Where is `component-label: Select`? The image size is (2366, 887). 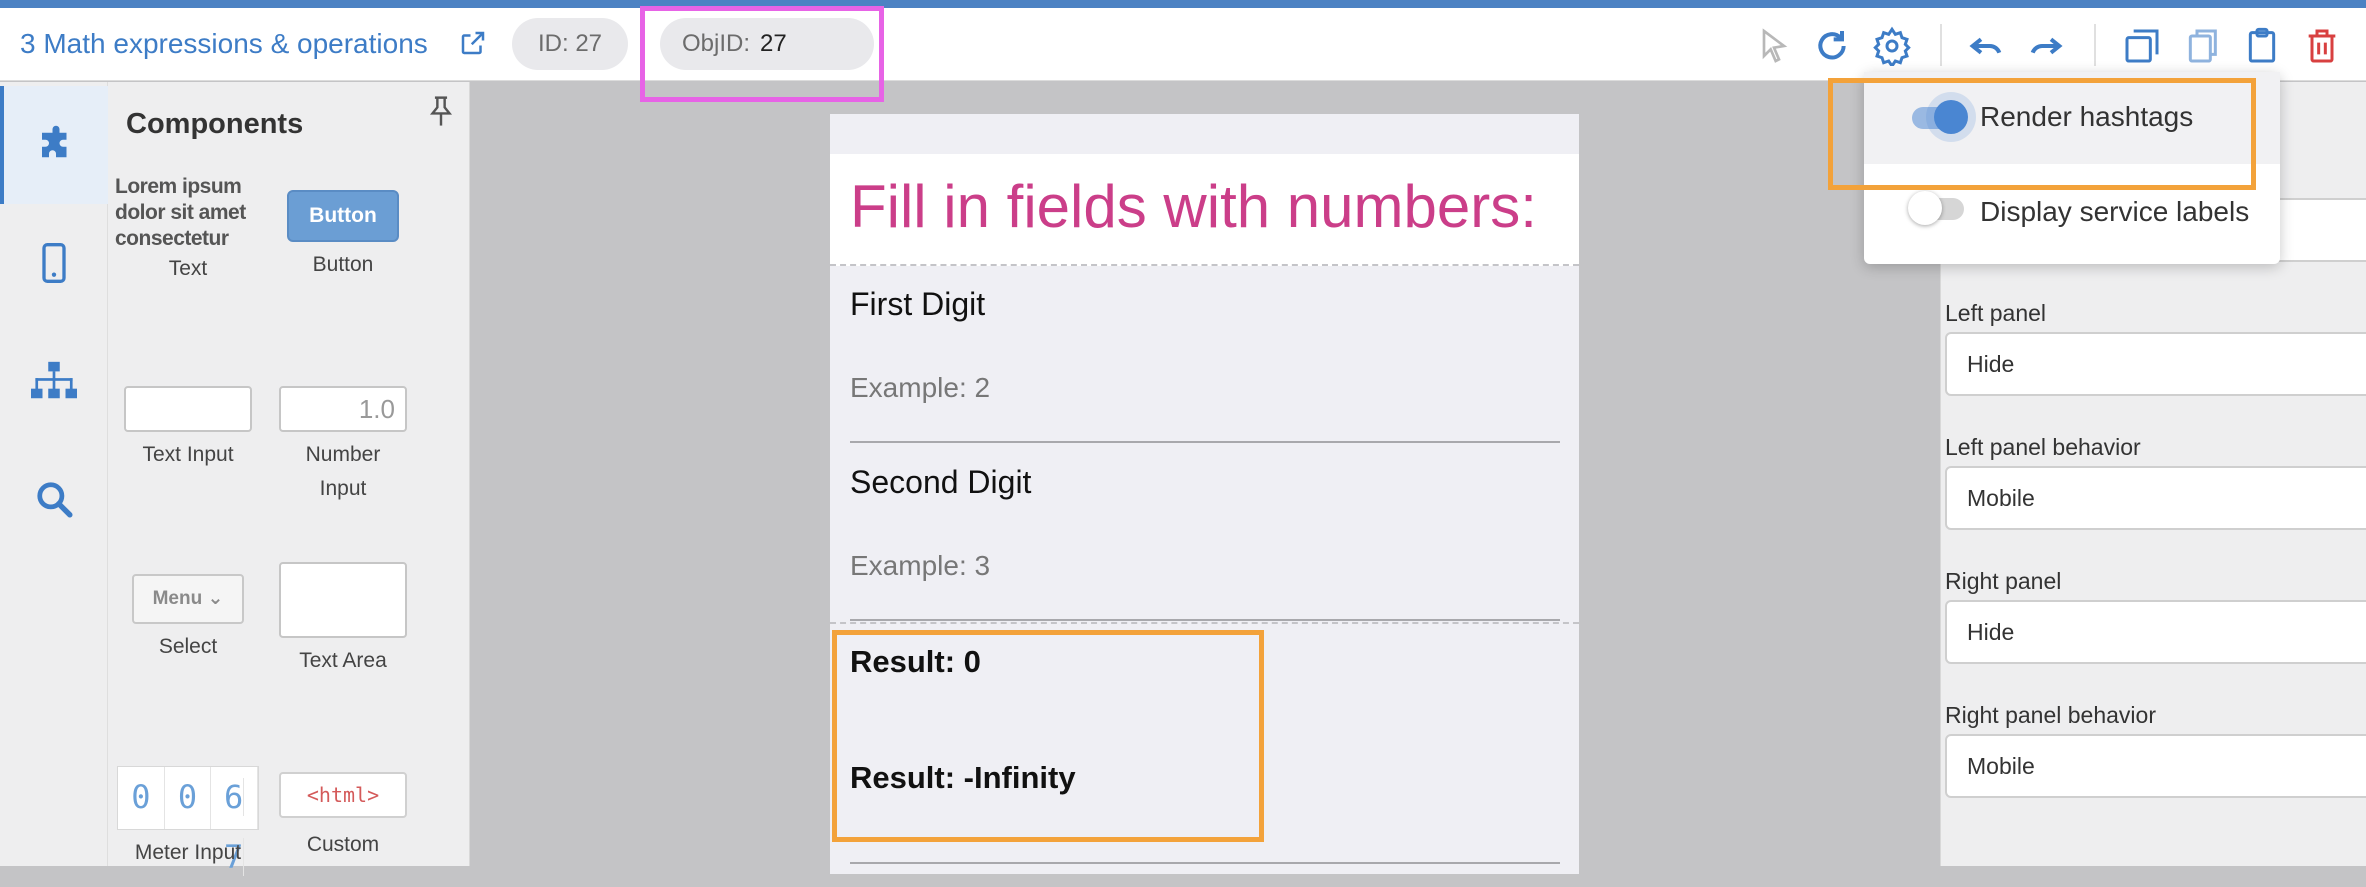 component-label: Select is located at coordinates (188, 646).